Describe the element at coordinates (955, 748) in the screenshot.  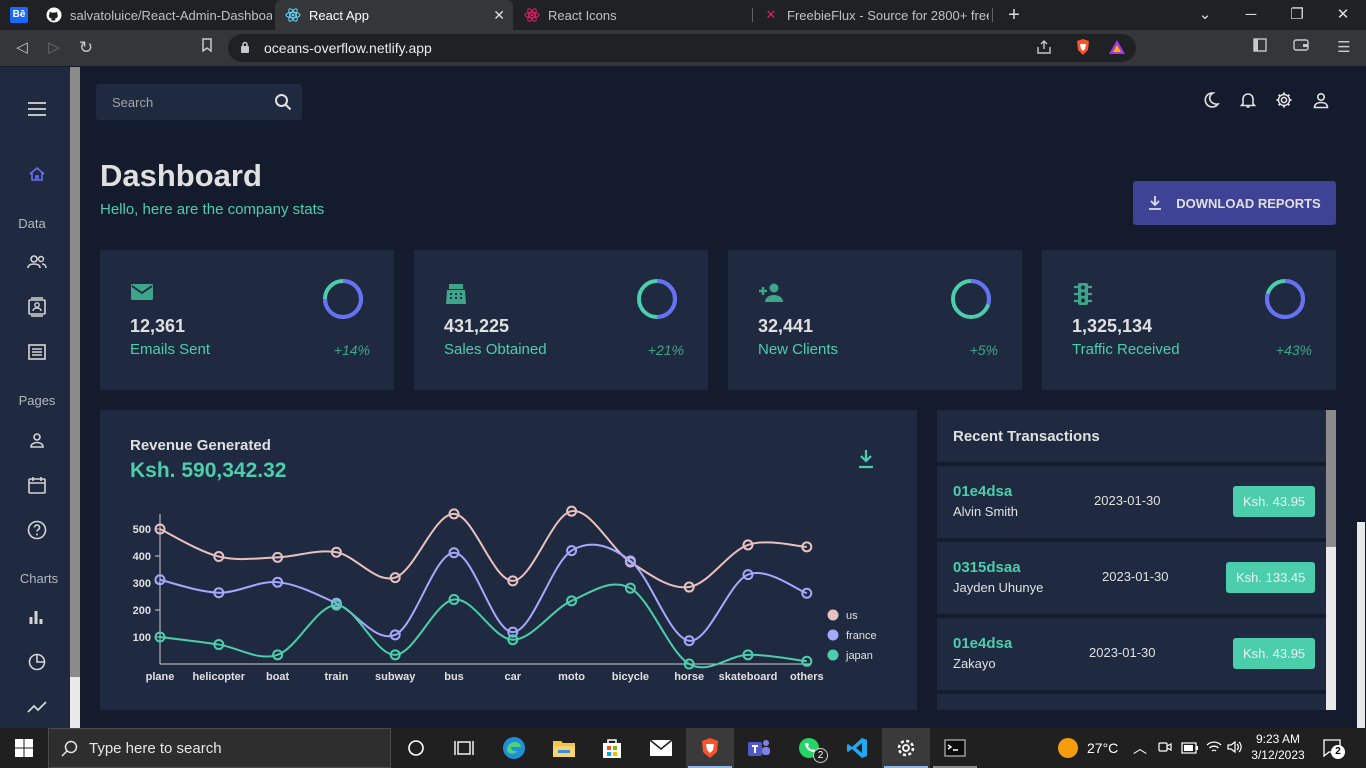
I see `terminal-icon` at that location.